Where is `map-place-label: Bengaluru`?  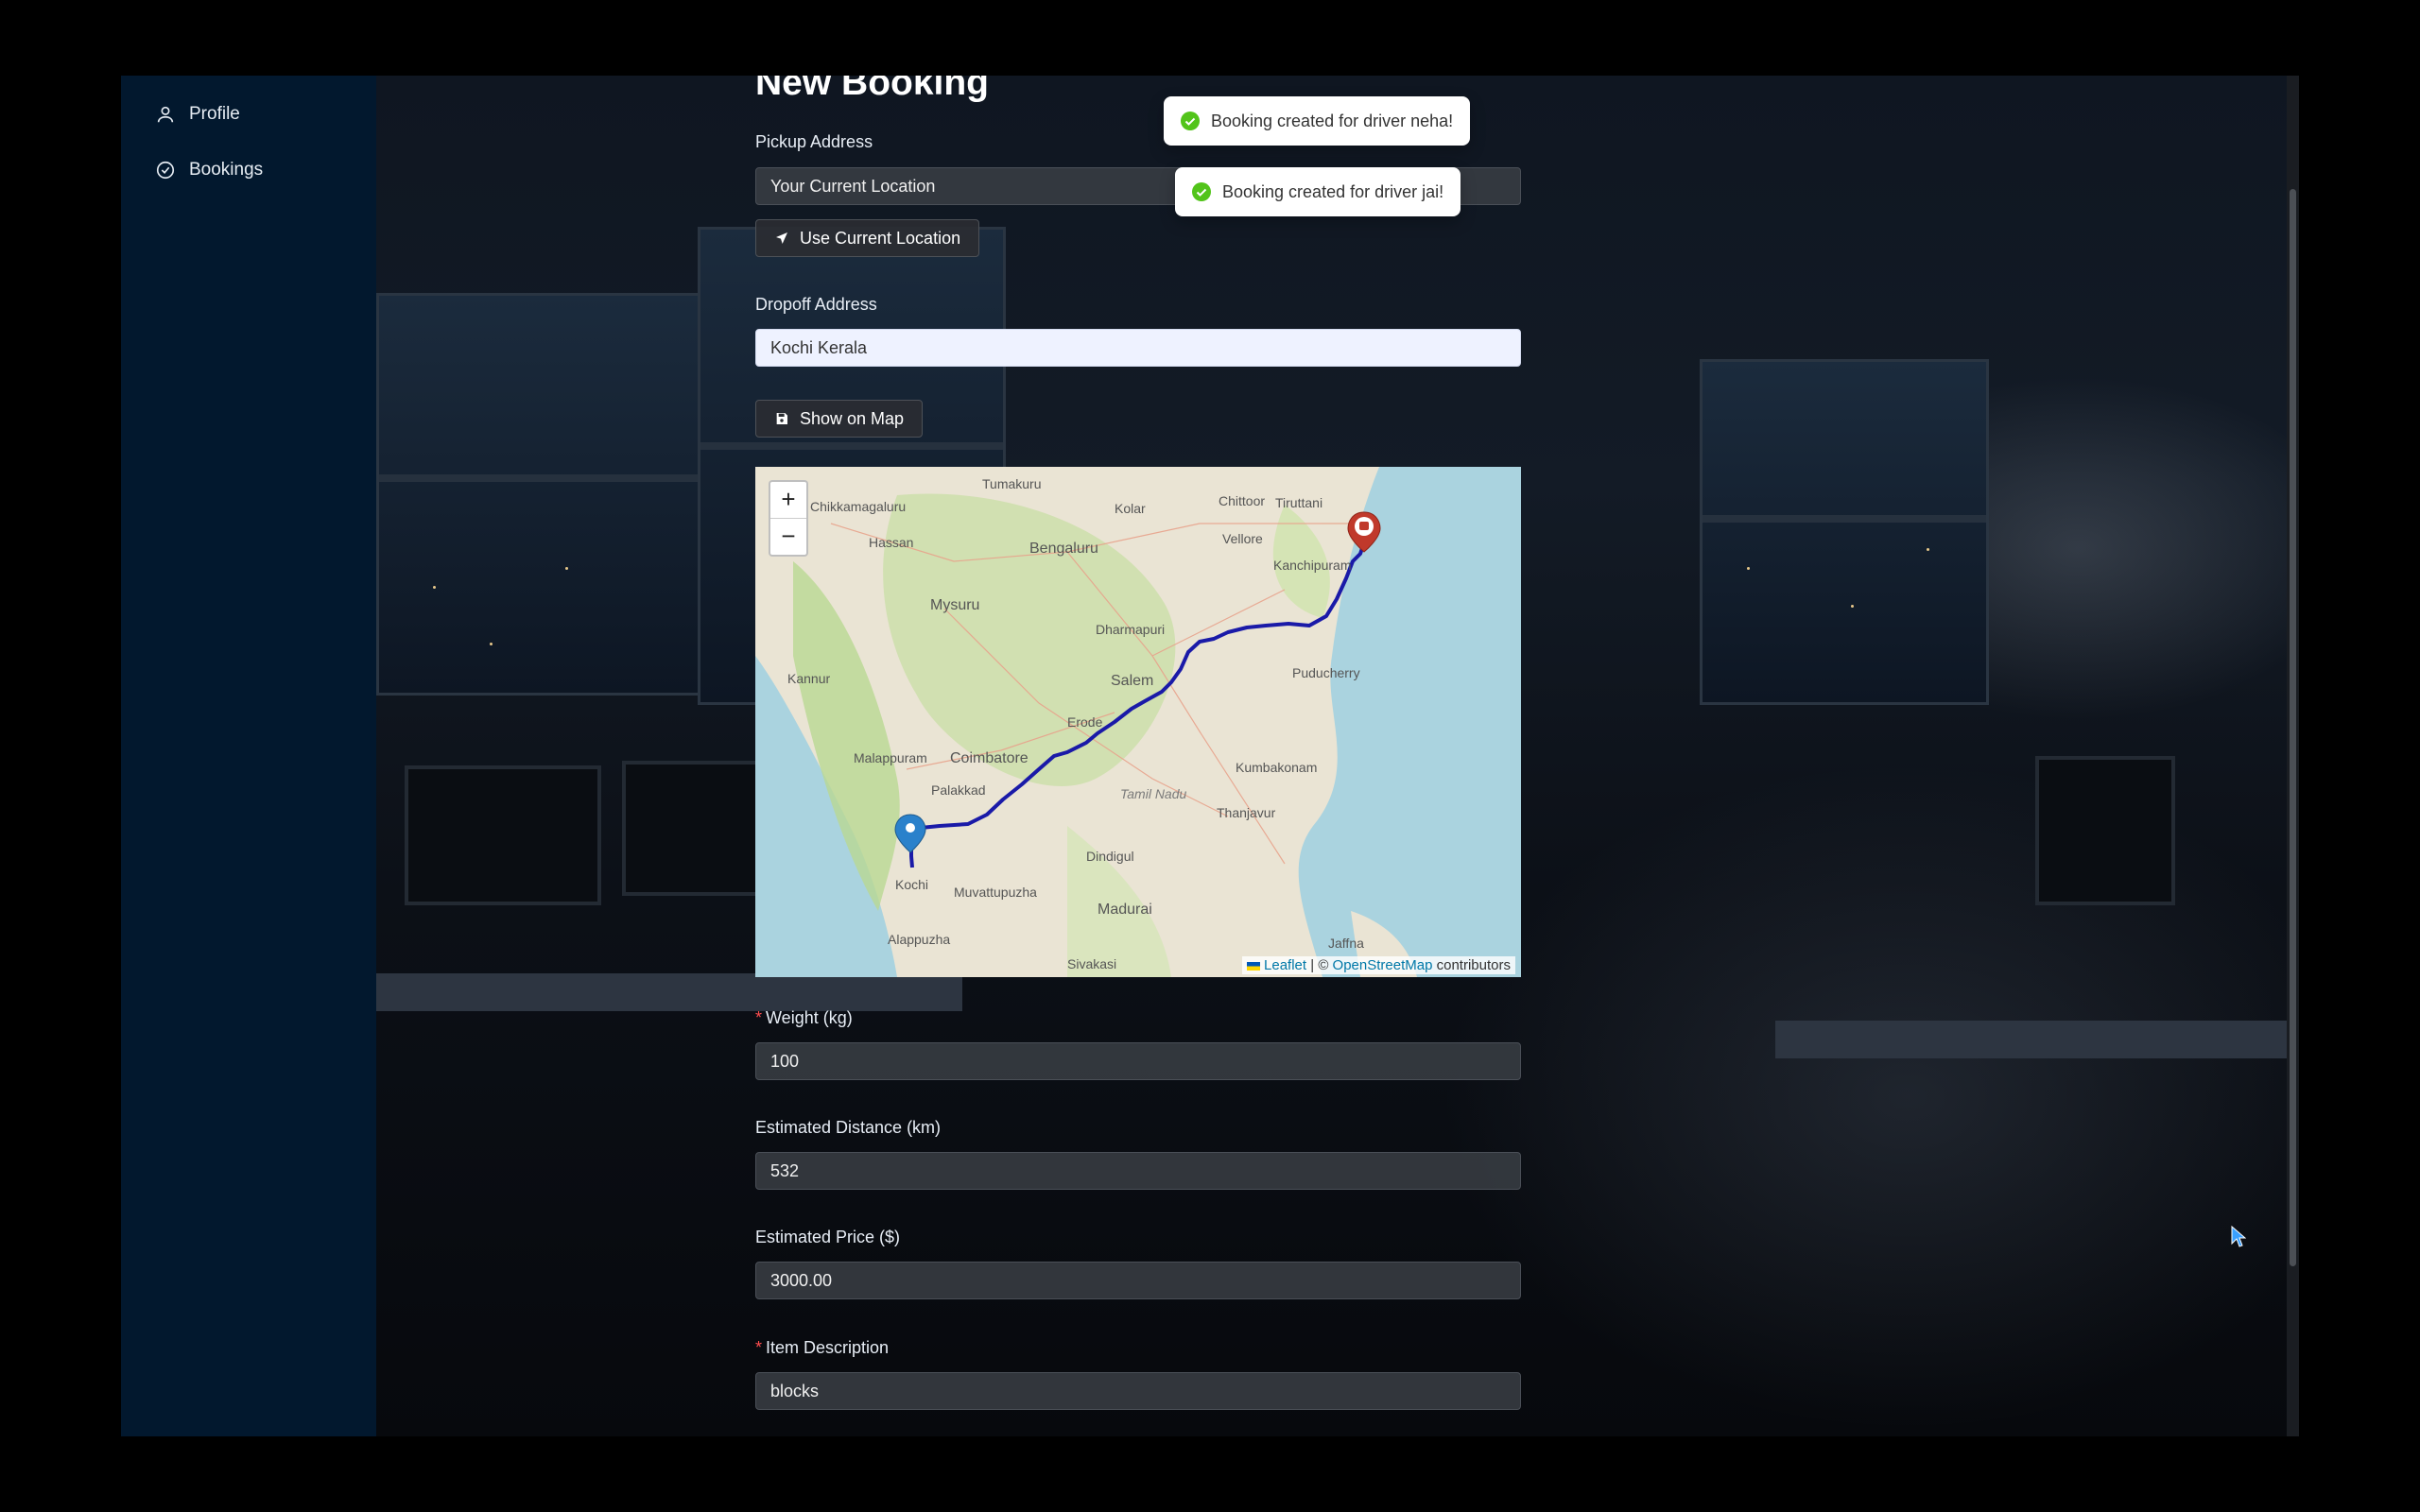 map-place-label: Bengaluru is located at coordinates (1063, 549).